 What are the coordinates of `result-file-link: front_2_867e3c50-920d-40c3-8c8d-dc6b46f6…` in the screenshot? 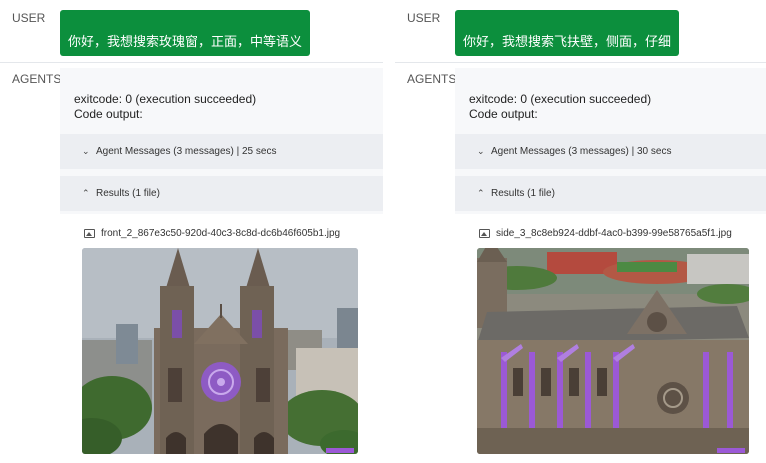 It's located at (212, 233).